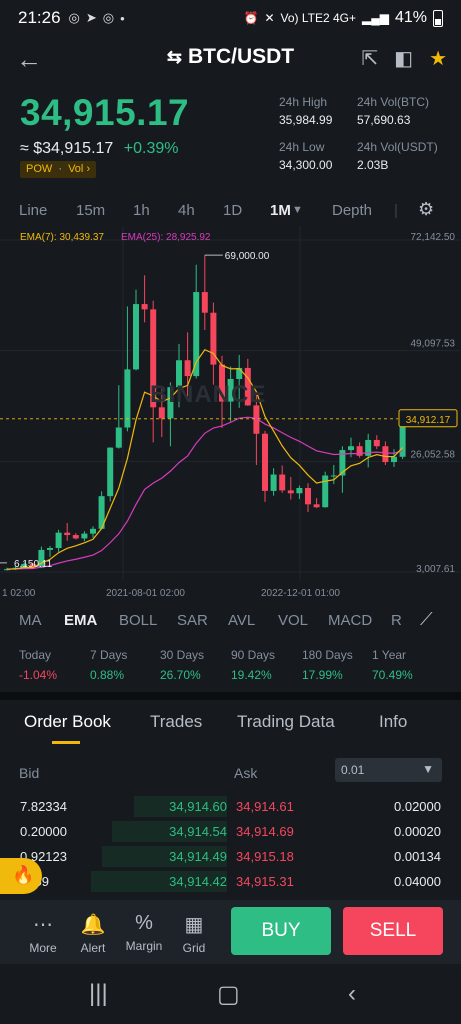  I want to click on y-tick-label: 49,097.53, so click(433, 344).